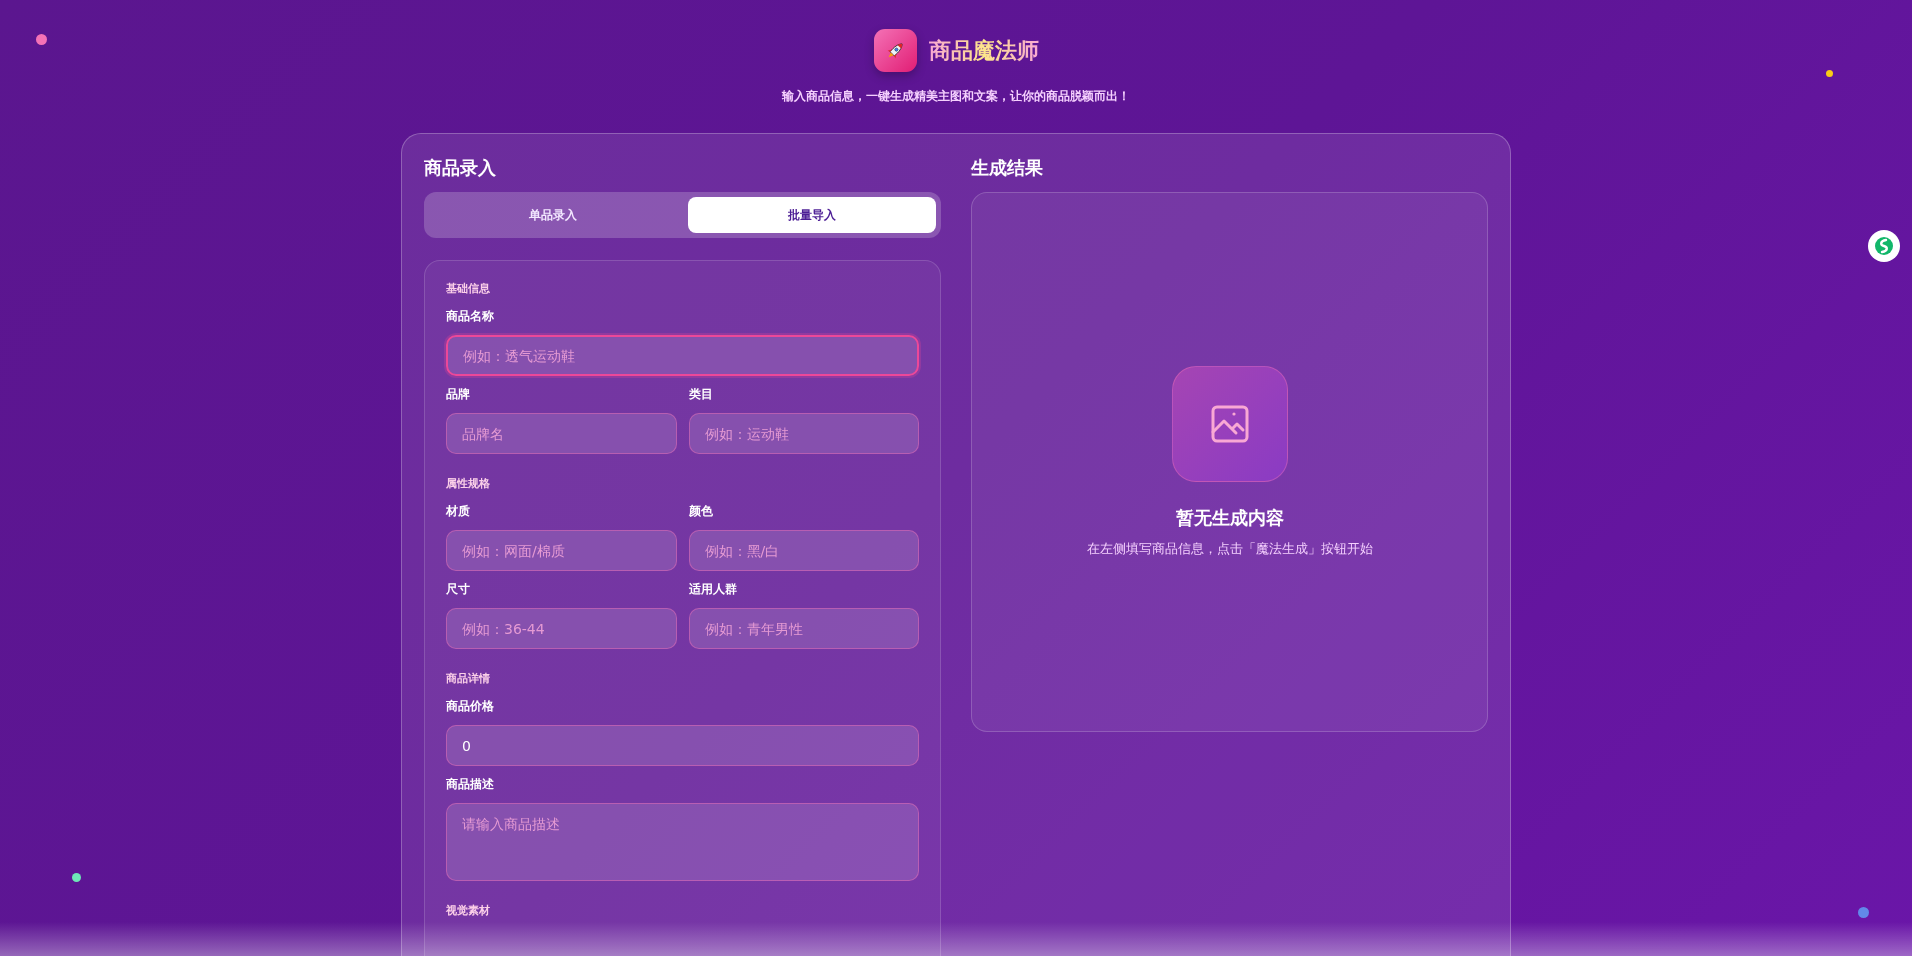 The height and width of the screenshot is (956, 1912). What do you see at coordinates (1007, 168) in the screenshot?
I see `panel-title: 生成结果` at bounding box center [1007, 168].